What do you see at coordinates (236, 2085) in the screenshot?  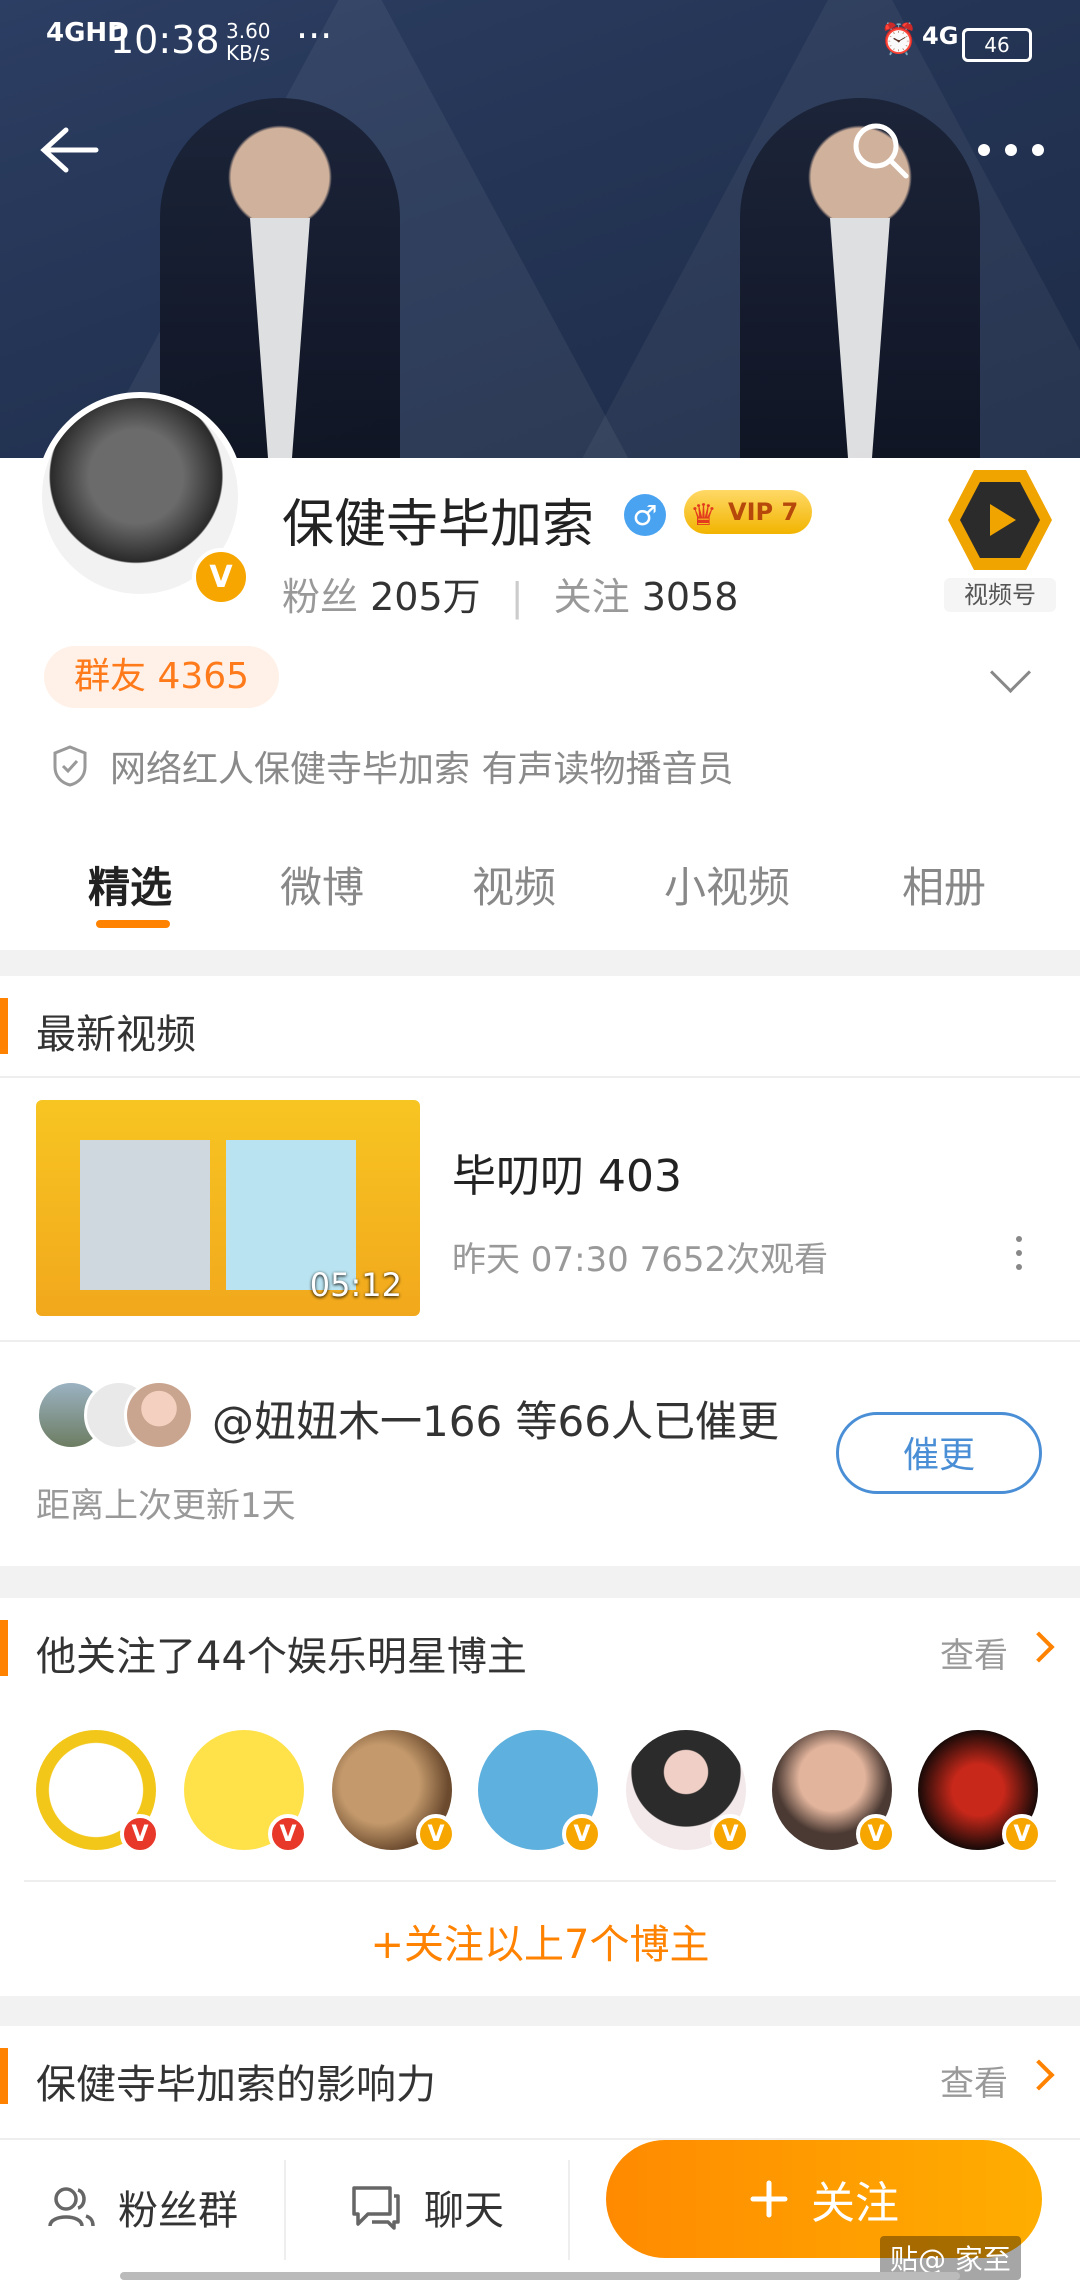 I see `influence-title: 保健寺毕加索的影响力` at bounding box center [236, 2085].